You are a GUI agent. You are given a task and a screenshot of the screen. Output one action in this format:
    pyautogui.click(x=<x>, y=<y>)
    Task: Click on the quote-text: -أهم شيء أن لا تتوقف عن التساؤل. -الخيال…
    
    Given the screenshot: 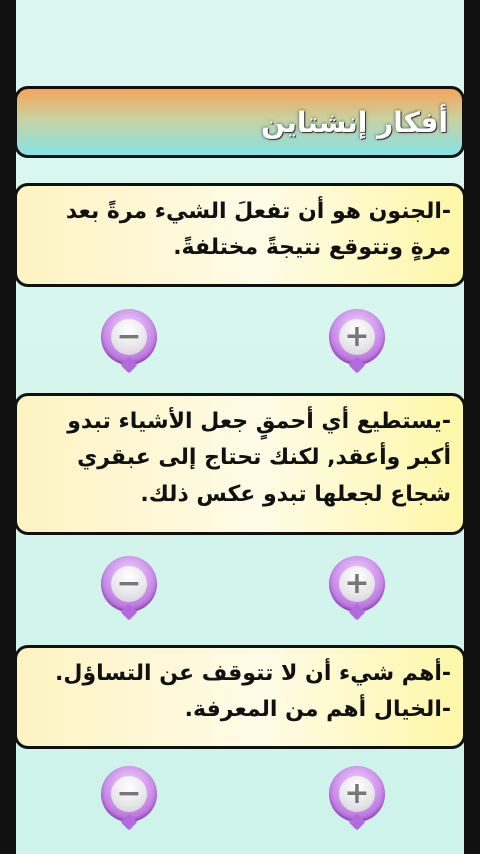 What is the action you would take?
    pyautogui.click(x=253, y=692)
    